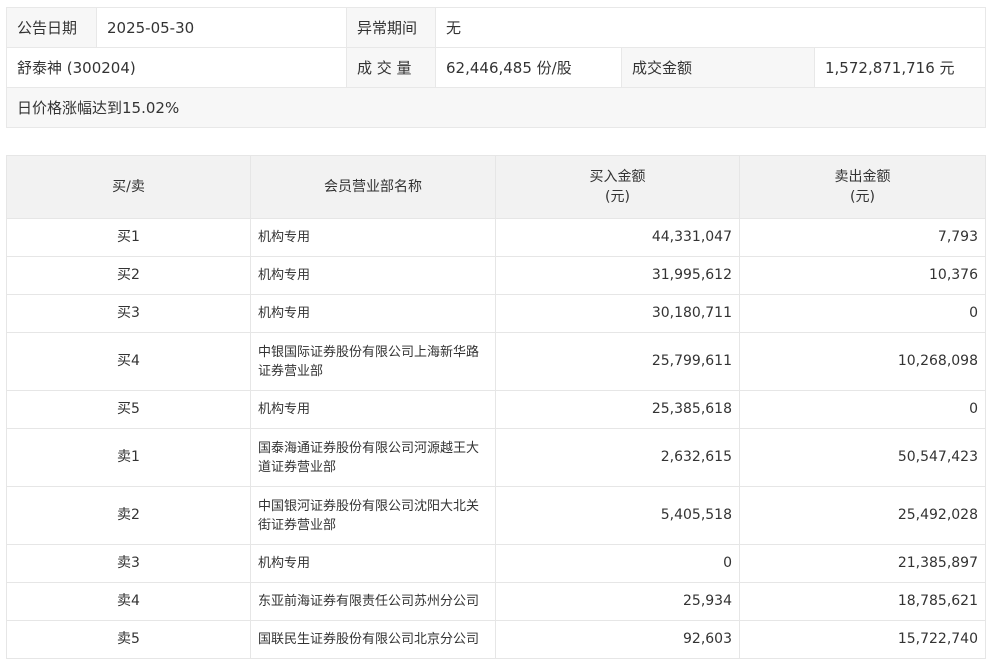 Image resolution: width=1001 pixels, height=672 pixels. I want to click on table-row: 买1 机构专用 44,331,047 7,793, so click(496, 237).